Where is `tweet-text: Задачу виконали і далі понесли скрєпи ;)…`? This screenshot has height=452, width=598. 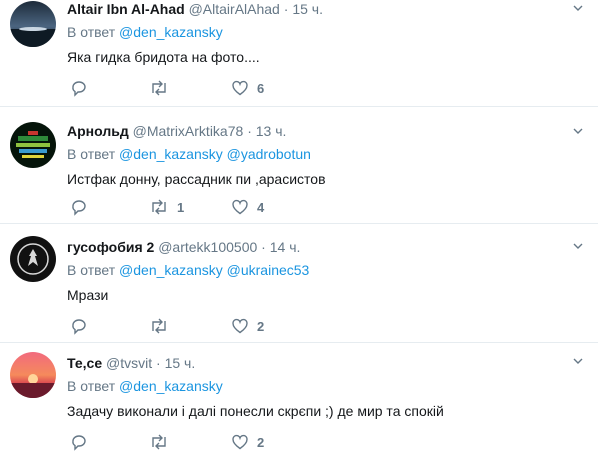 tweet-text: Задачу виконали і далі понесли скрєпи ;)… is located at coordinates (255, 411).